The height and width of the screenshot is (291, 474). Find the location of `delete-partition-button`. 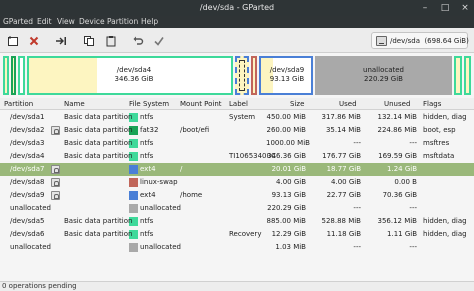

delete-partition-button is located at coordinates (33, 40).